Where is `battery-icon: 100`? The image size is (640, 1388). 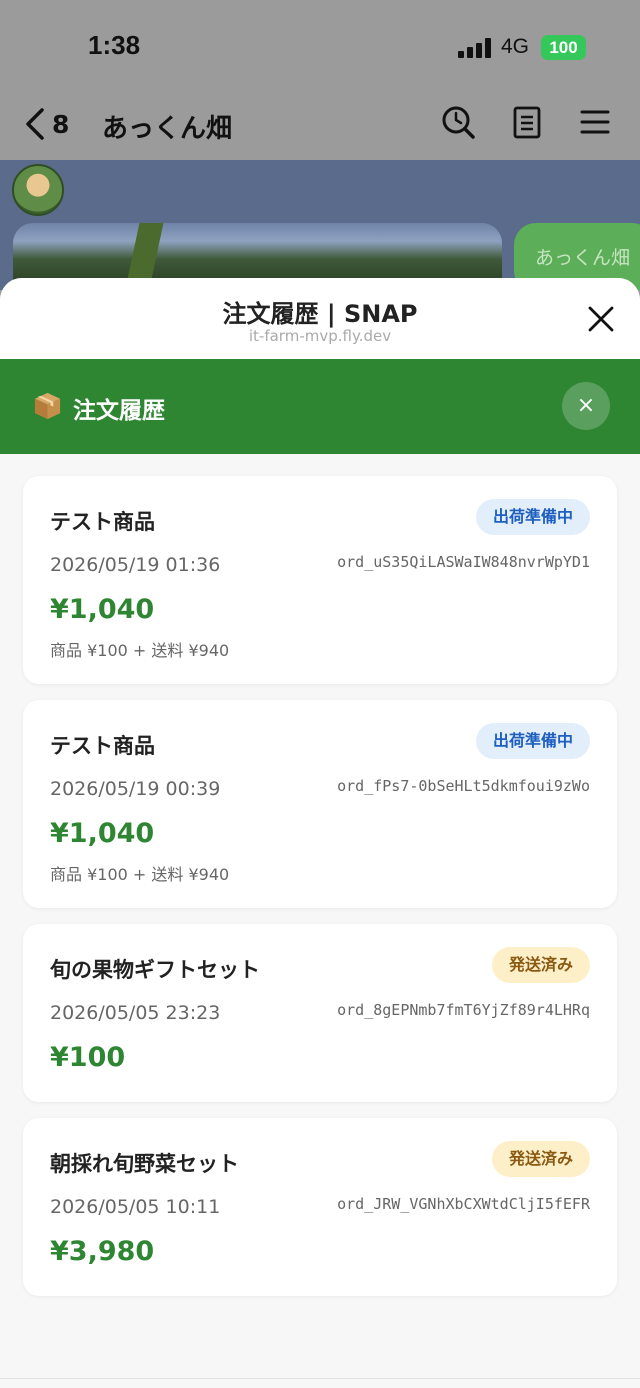 battery-icon: 100 is located at coordinates (563, 47).